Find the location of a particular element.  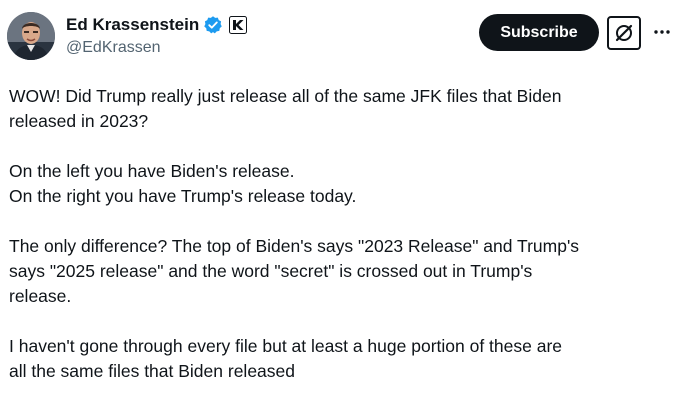

more-options-button is located at coordinates (662, 32).